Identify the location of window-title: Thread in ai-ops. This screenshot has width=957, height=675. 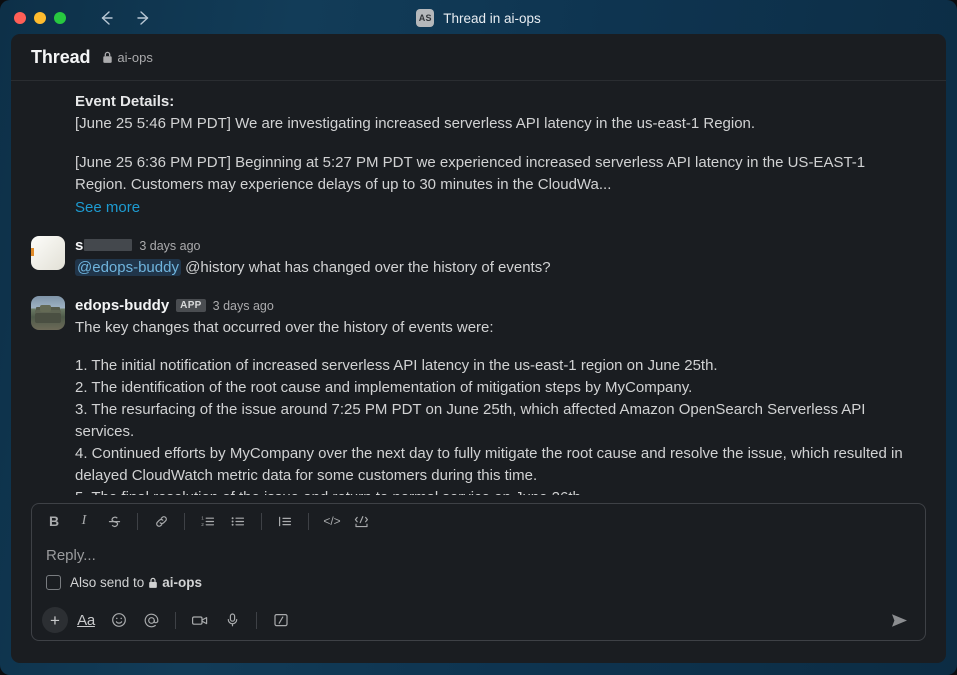
(492, 18).